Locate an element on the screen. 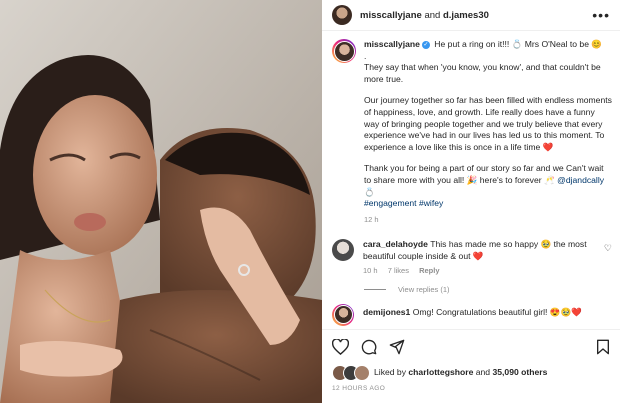 Image resolution: width=620 pixels, height=403 pixels. comment-likes: 7 likes is located at coordinates (398, 270).